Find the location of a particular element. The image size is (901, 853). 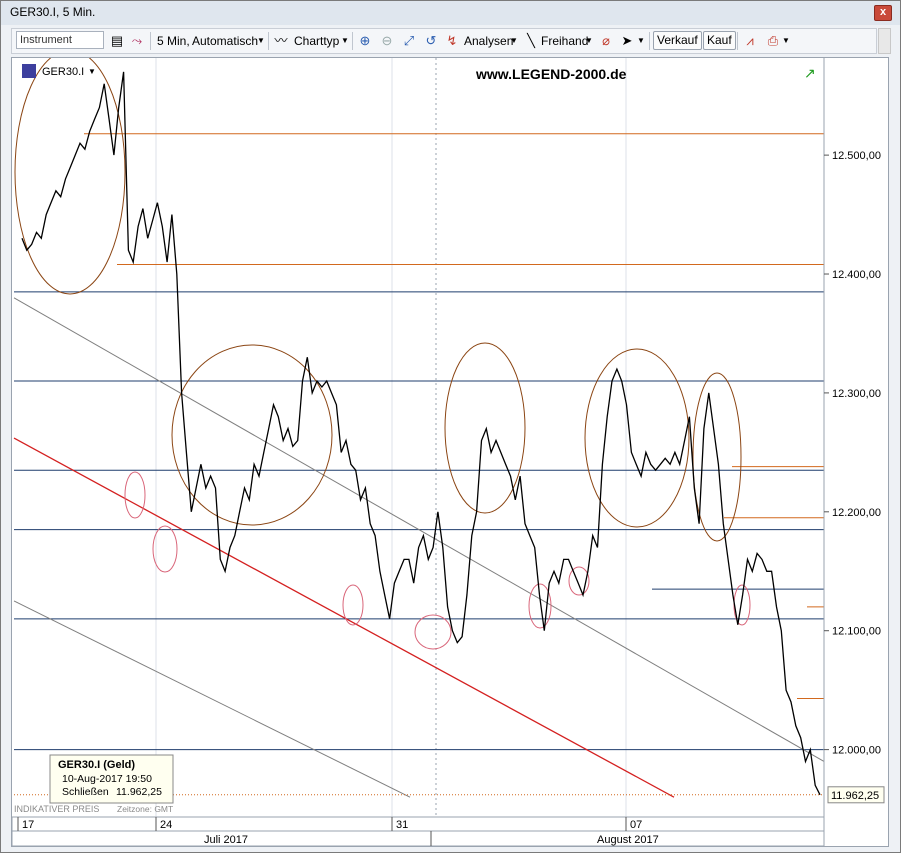

charttype-dropdown: Charttyp is located at coordinates (316, 41).